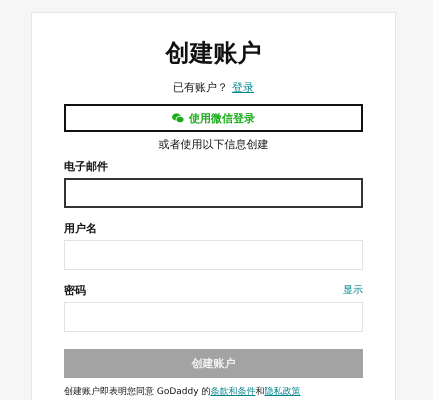 The image size is (433, 400). I want to click on signin-link: 登录, so click(243, 87).